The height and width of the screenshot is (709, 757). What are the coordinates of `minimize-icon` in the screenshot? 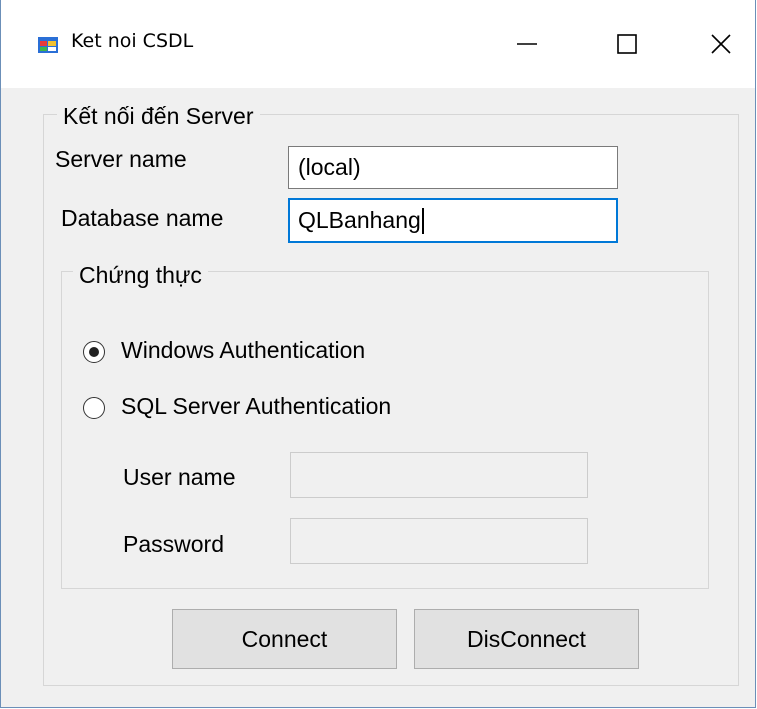 It's located at (527, 44).